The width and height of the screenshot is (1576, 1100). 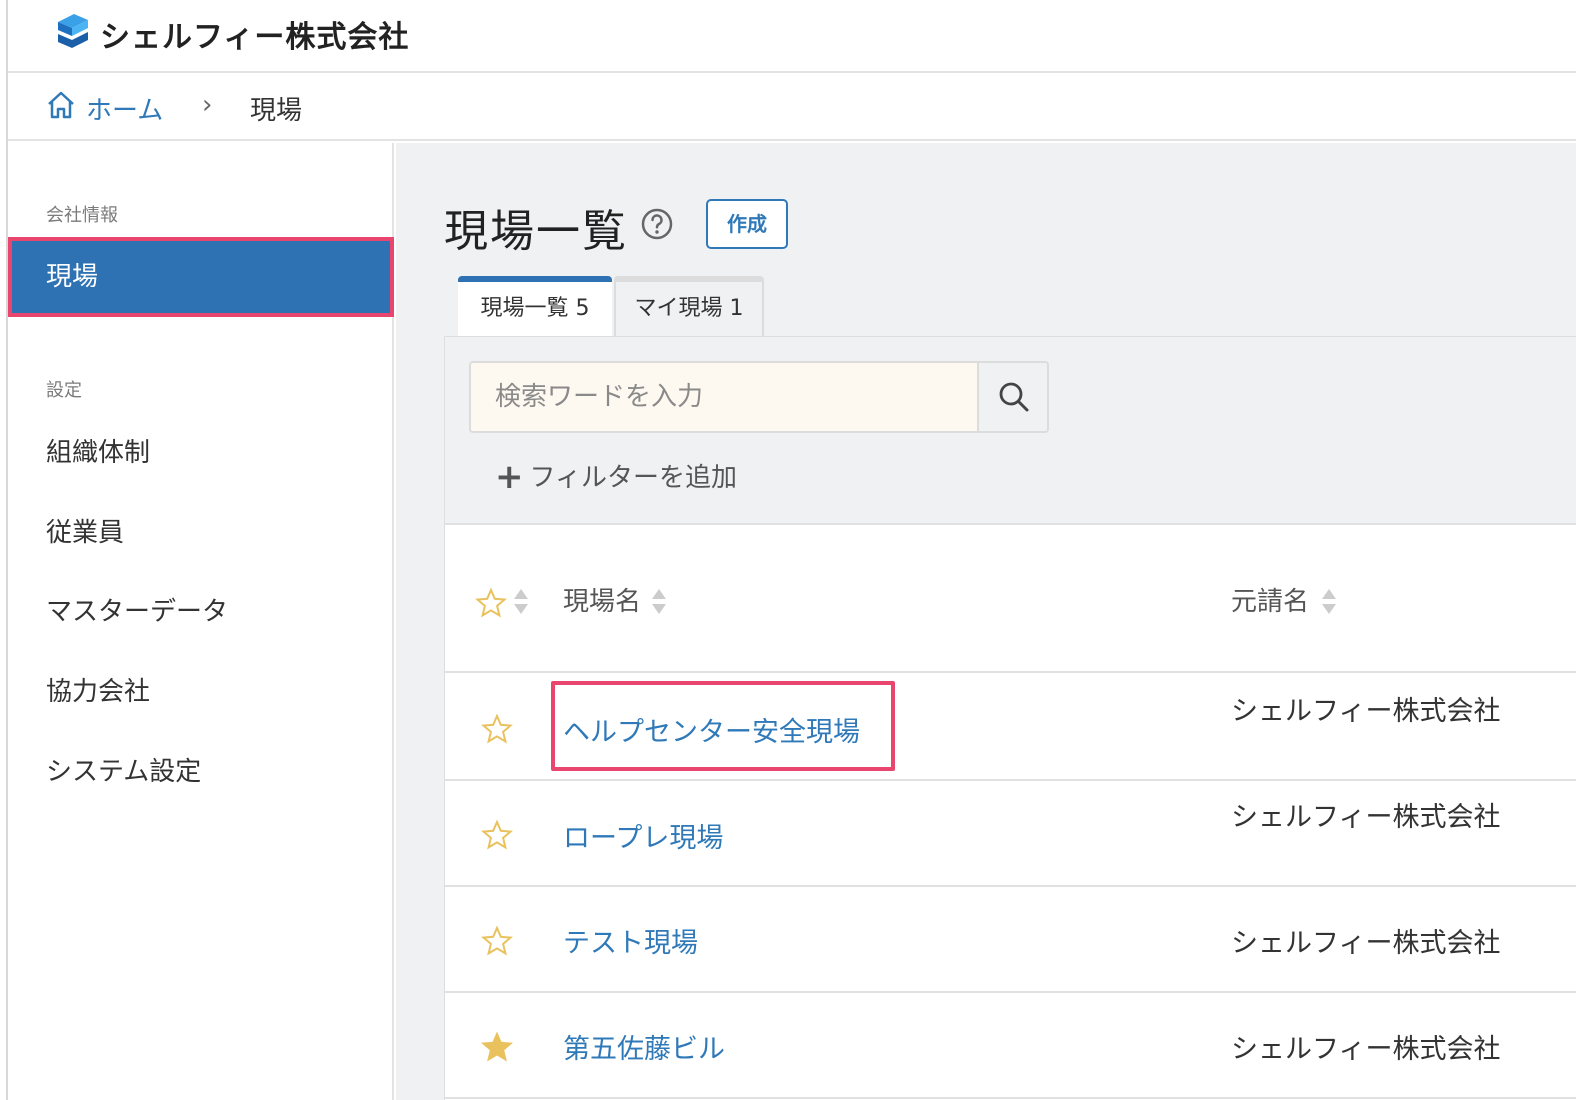 What do you see at coordinates (64, 390) in the screenshot?
I see `sidebar-section-settings: 設定` at bounding box center [64, 390].